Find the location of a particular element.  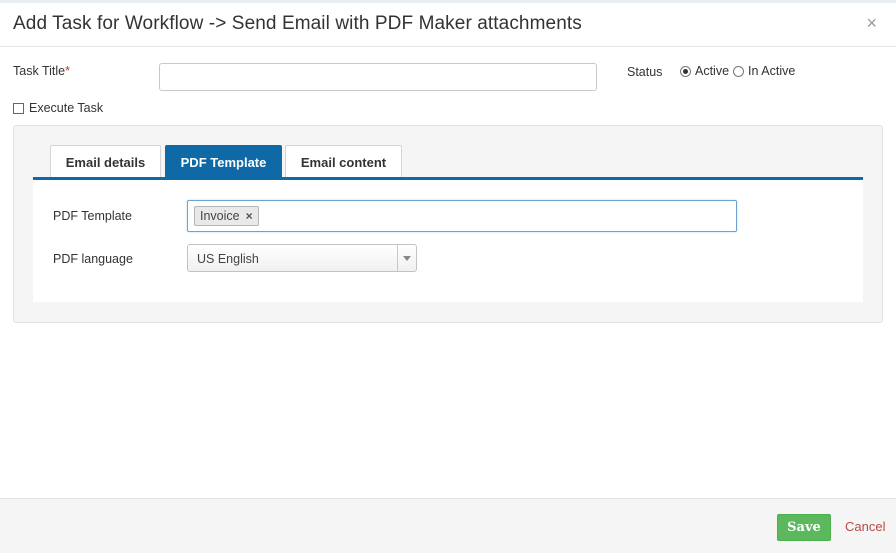

pdf-language-select: US English is located at coordinates (302, 258).